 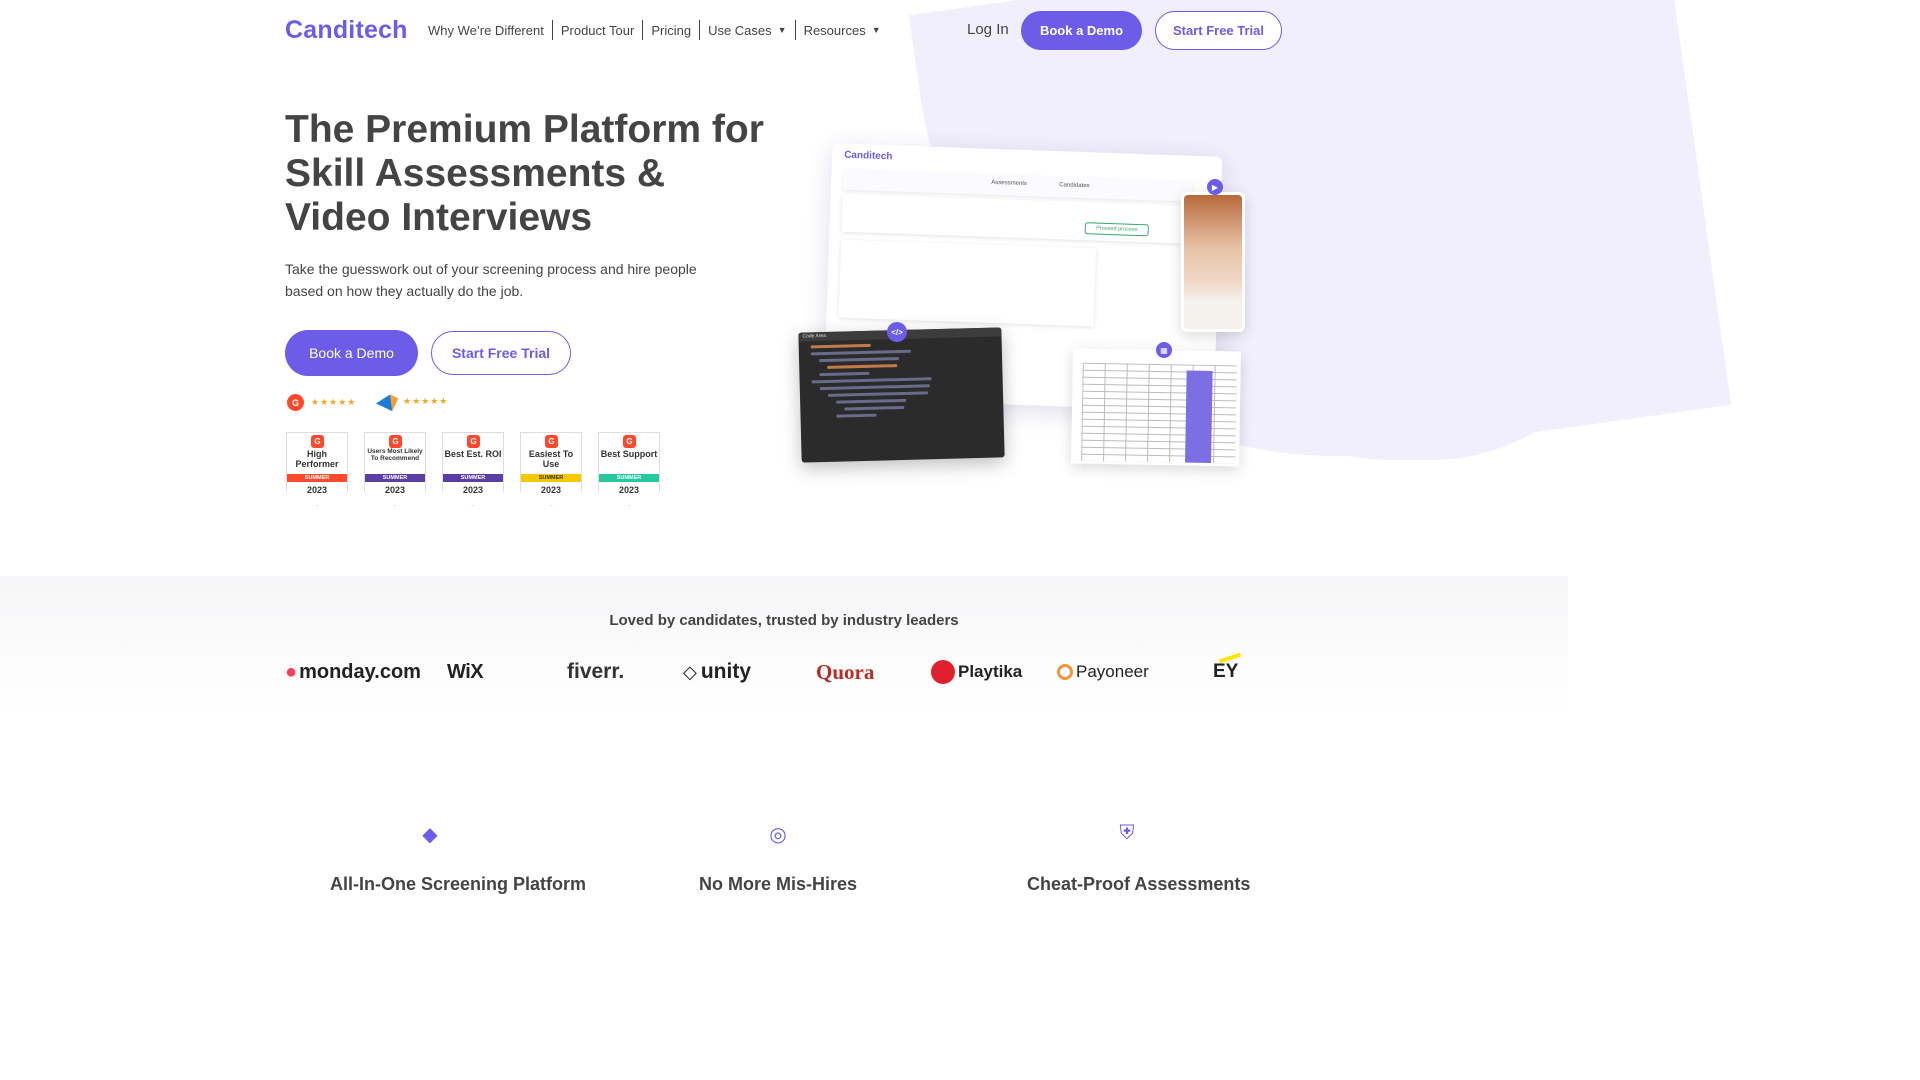 I want to click on logo-text: monday.com, so click(x=360, y=671).